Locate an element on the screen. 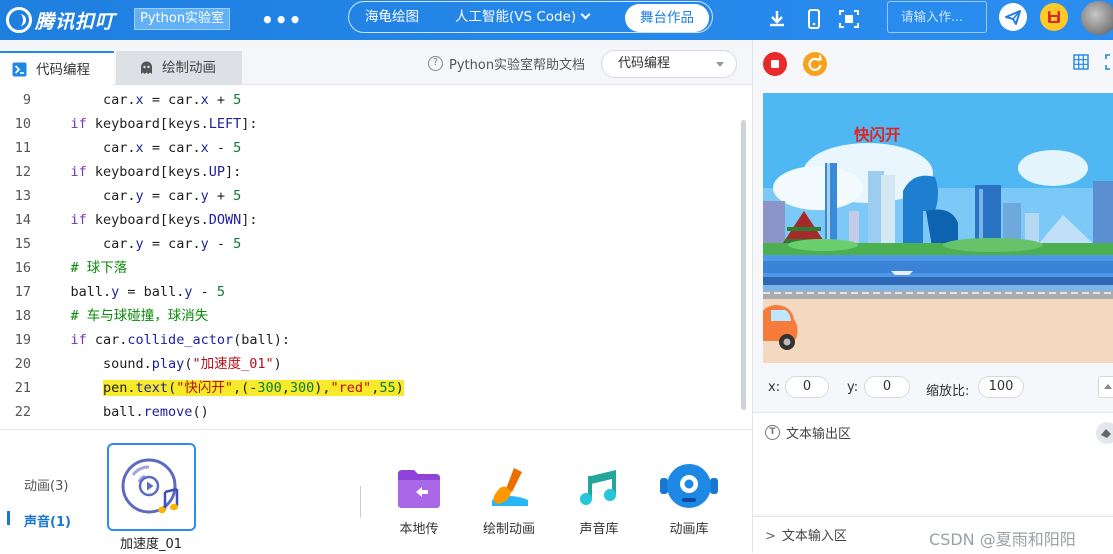 The height and width of the screenshot is (554, 1113). code-line: 14 if keyboard[keys.DOWN]: is located at coordinates (370, 220).